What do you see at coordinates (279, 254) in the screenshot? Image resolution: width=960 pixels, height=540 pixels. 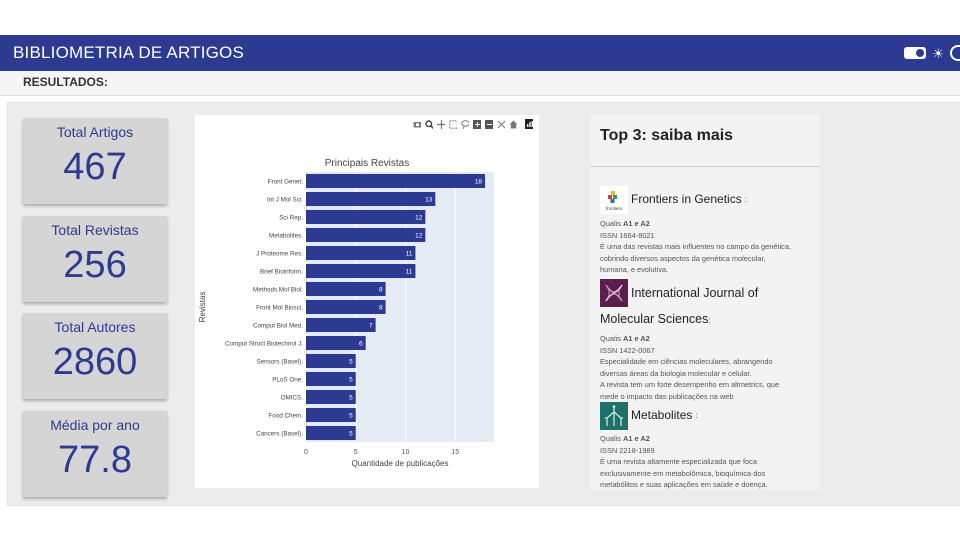 I see `y-tick-label: J Proteome Res.` at bounding box center [279, 254].